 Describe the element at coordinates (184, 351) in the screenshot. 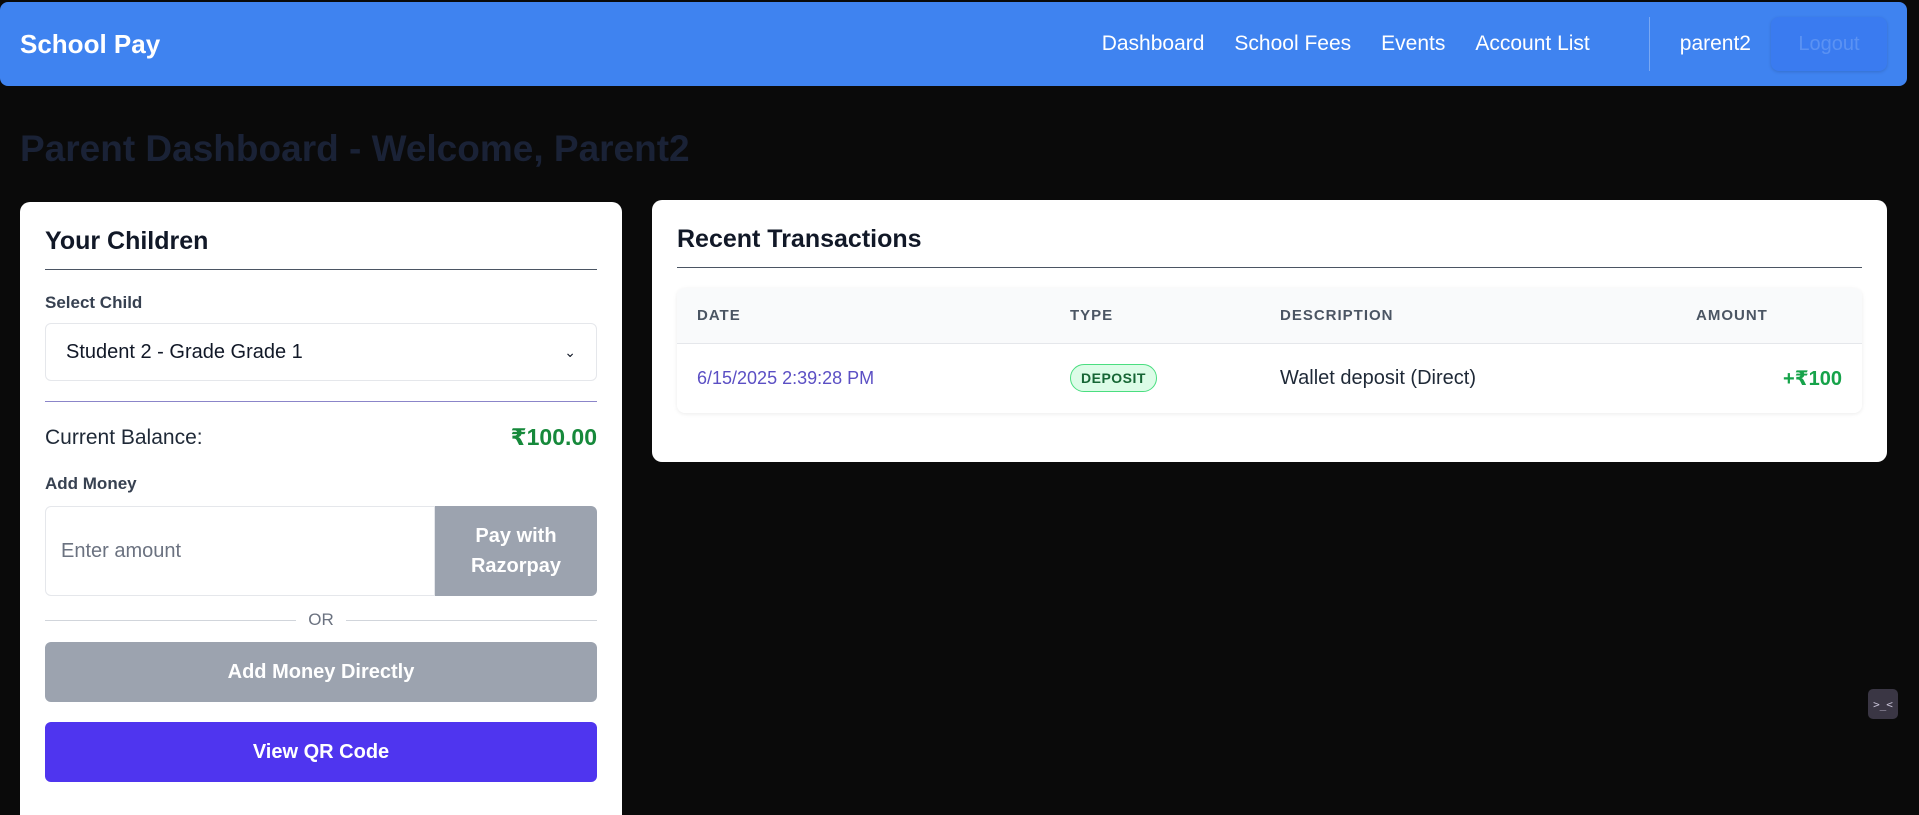

I see `selected-child-value: Student 2 - Grade Grade 1` at that location.